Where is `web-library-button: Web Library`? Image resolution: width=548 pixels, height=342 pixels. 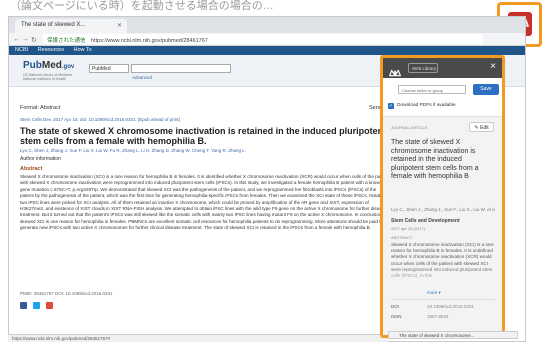
web-library-button: Web Library is located at coordinates (423, 68).